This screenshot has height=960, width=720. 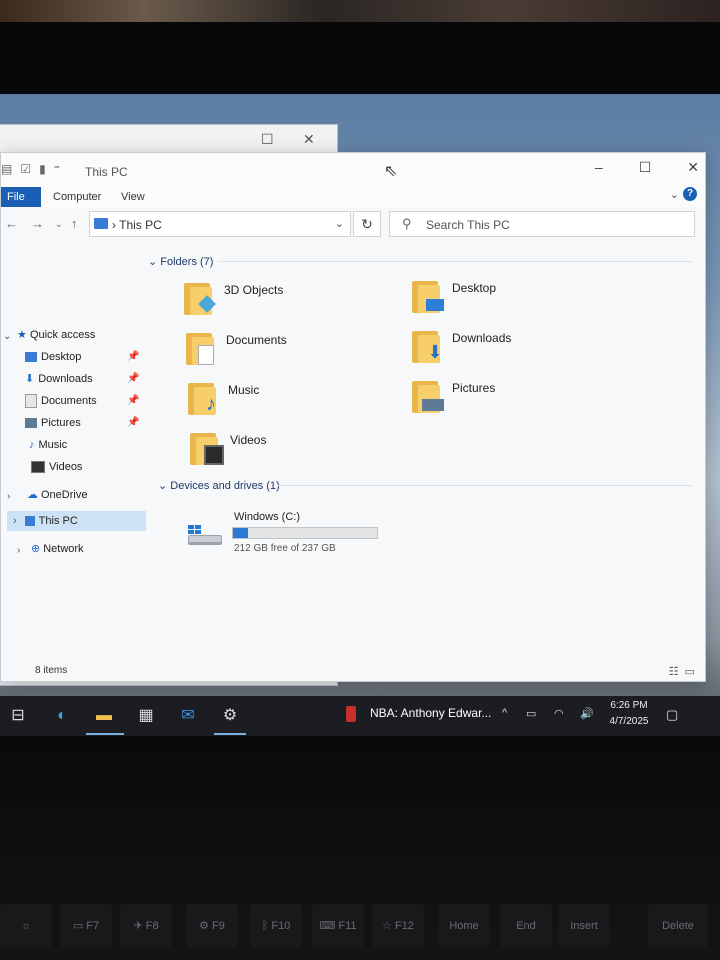 I want to click on folder-label: Downloads, so click(x=482, y=338).